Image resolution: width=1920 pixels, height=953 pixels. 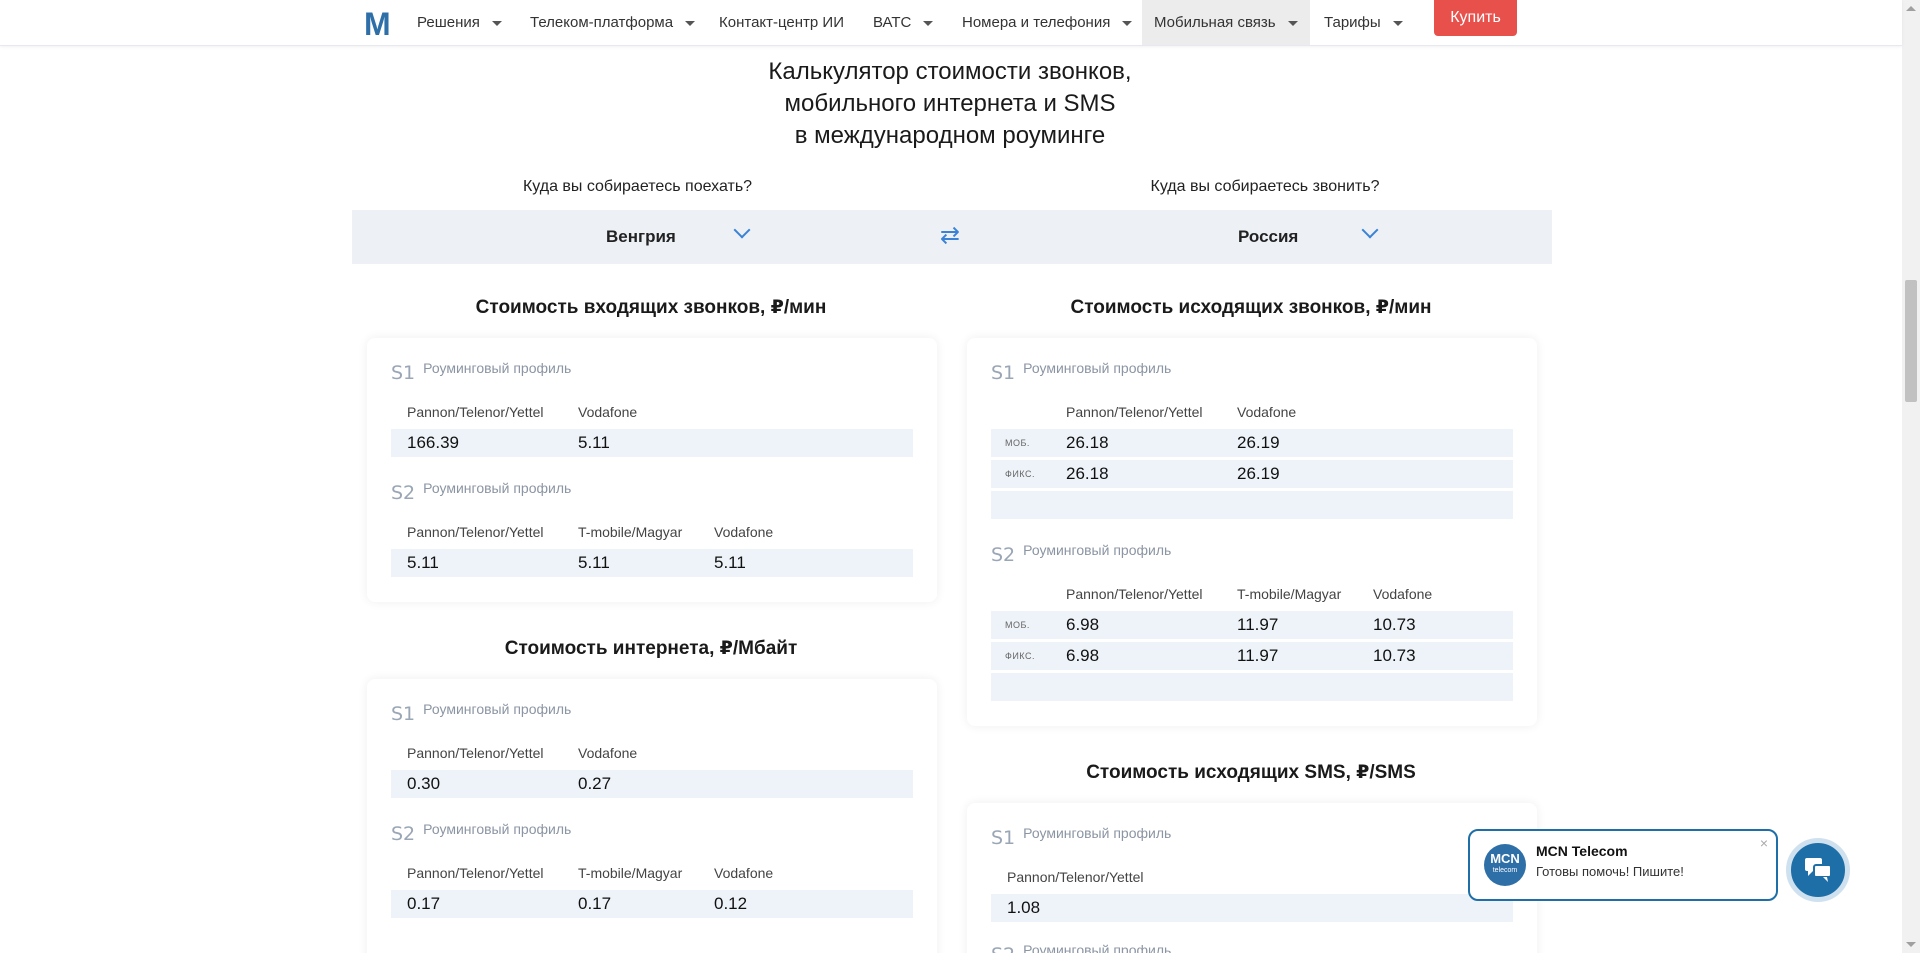 I want to click on table-row: 5.11 5.11 5.11, so click(x=652, y=563).